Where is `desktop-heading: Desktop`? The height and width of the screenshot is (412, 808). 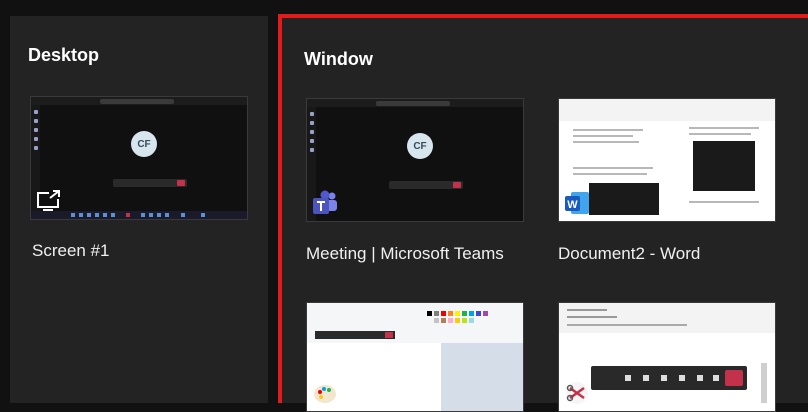 desktop-heading: Desktop is located at coordinates (64, 55).